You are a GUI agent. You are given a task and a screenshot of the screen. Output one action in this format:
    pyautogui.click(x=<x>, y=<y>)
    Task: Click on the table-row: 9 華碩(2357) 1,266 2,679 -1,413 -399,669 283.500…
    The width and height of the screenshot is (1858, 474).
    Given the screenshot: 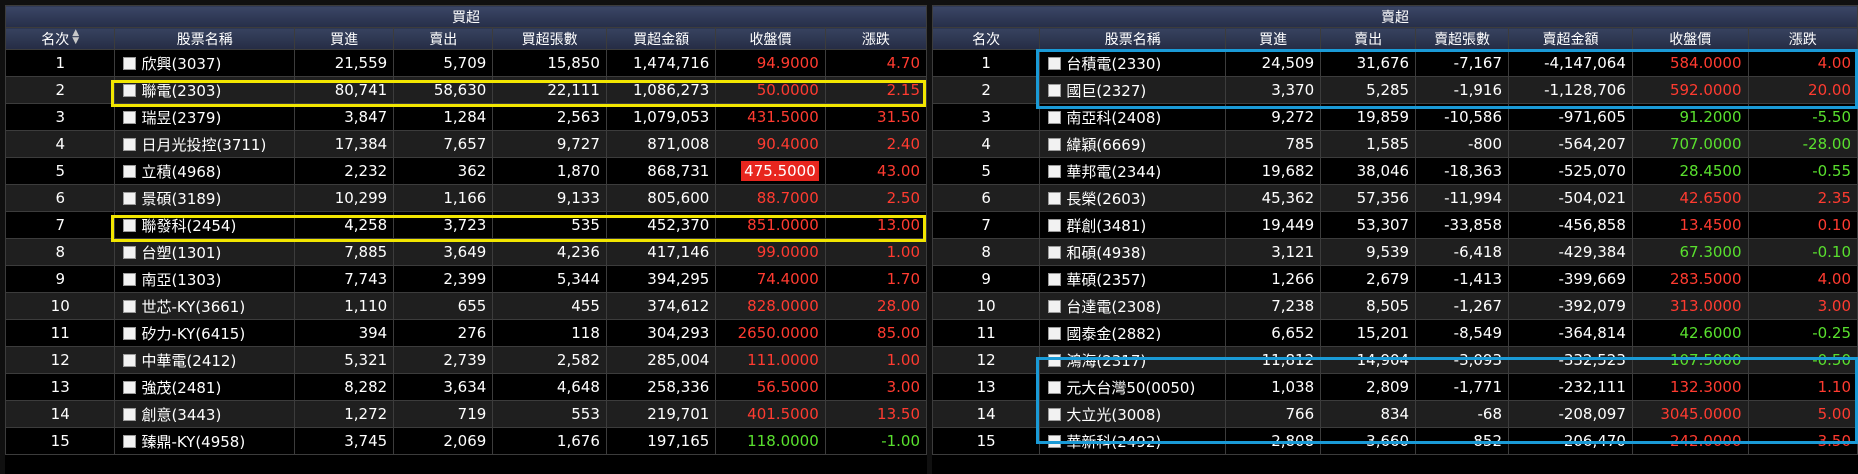 What is the action you would take?
    pyautogui.click(x=1394, y=279)
    